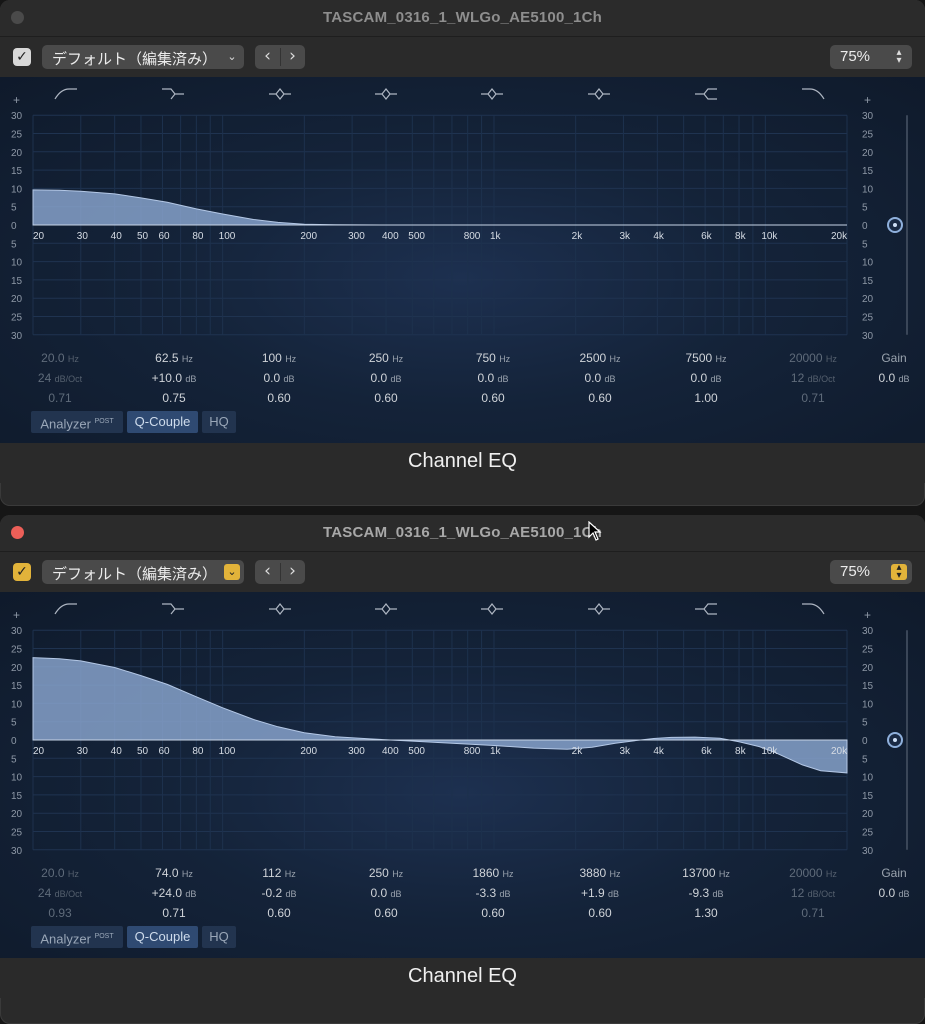  What do you see at coordinates (227, 236) in the screenshot?
I see `freq-tick-label: 100` at bounding box center [227, 236].